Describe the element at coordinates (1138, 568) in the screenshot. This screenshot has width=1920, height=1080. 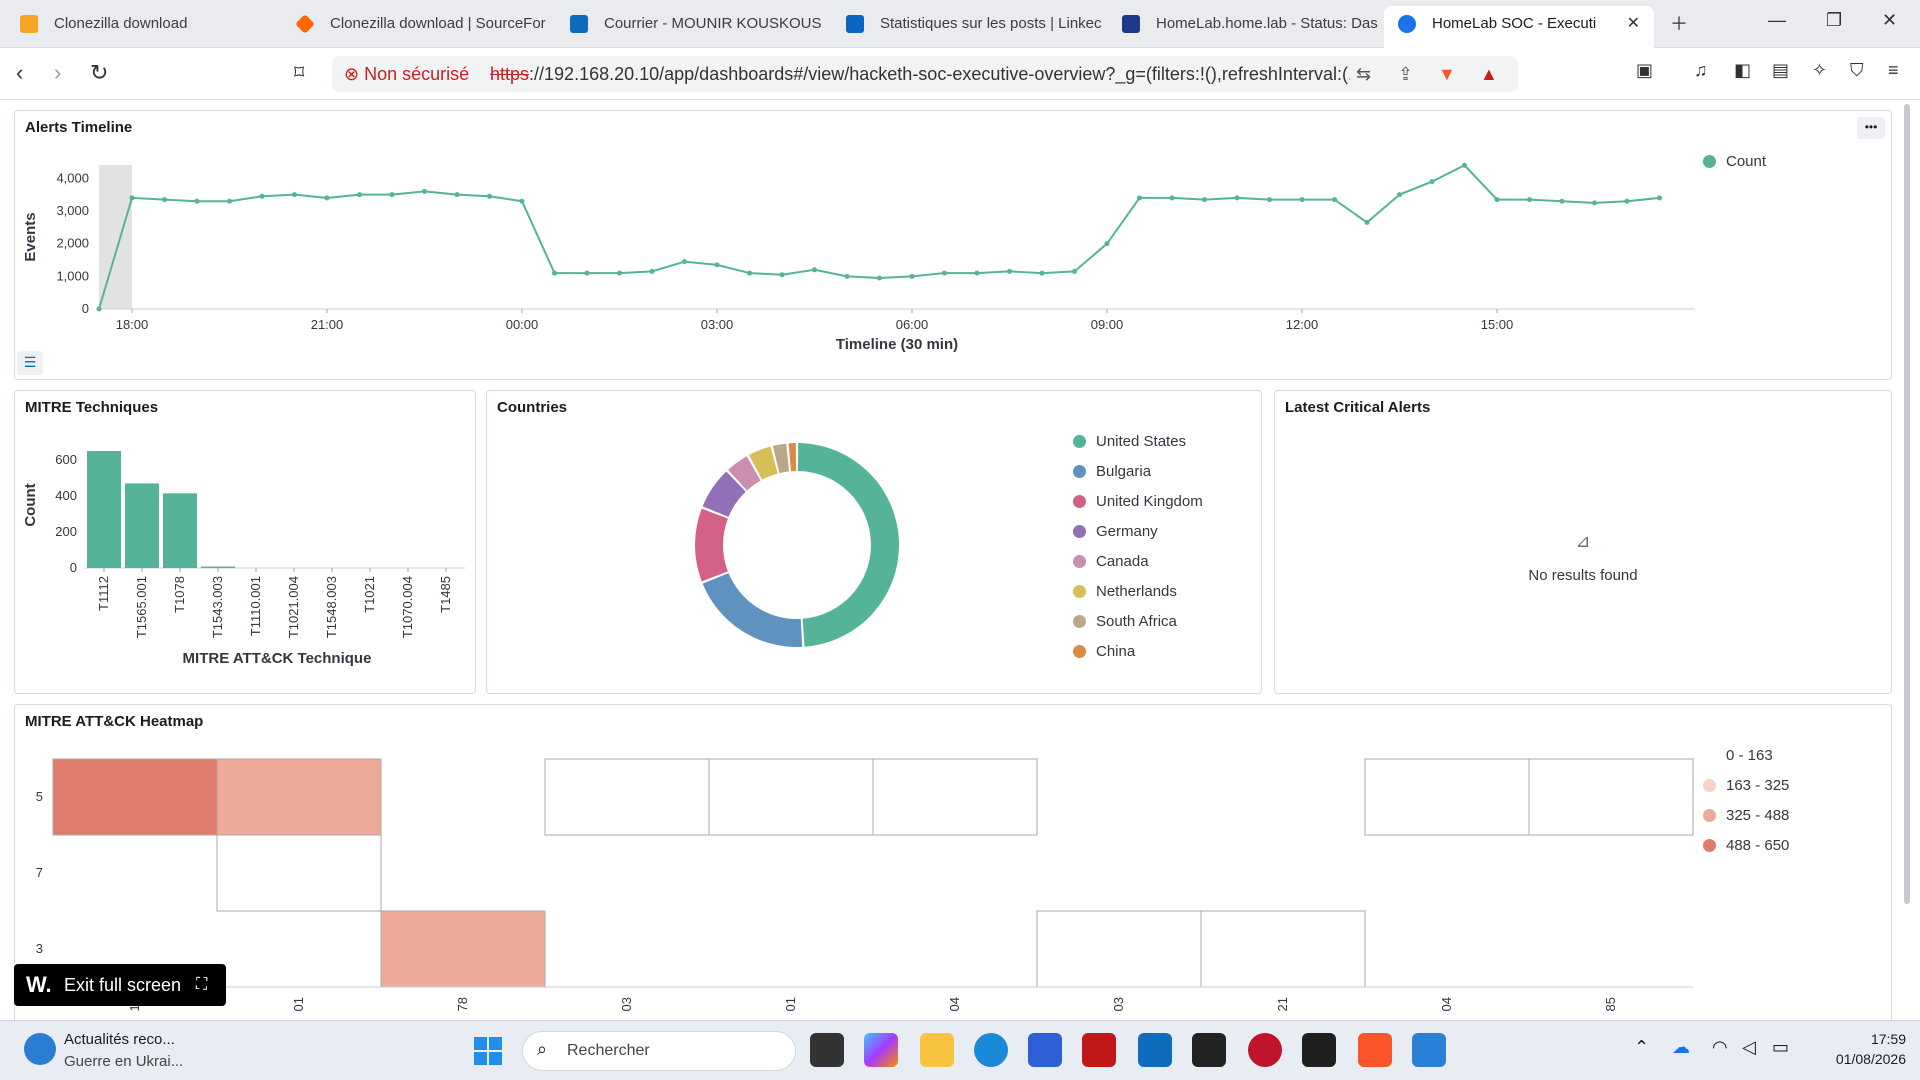
I see `legend-item-canada: Canada` at that location.